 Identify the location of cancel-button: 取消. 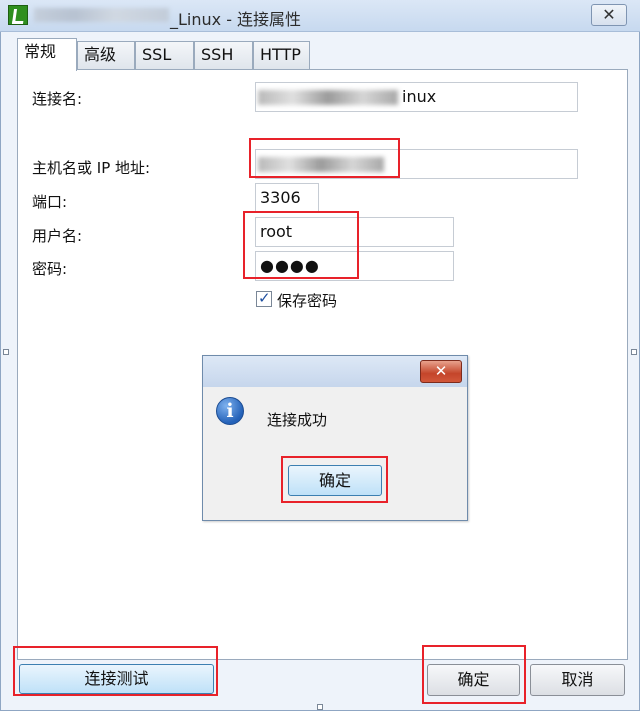
(577, 680).